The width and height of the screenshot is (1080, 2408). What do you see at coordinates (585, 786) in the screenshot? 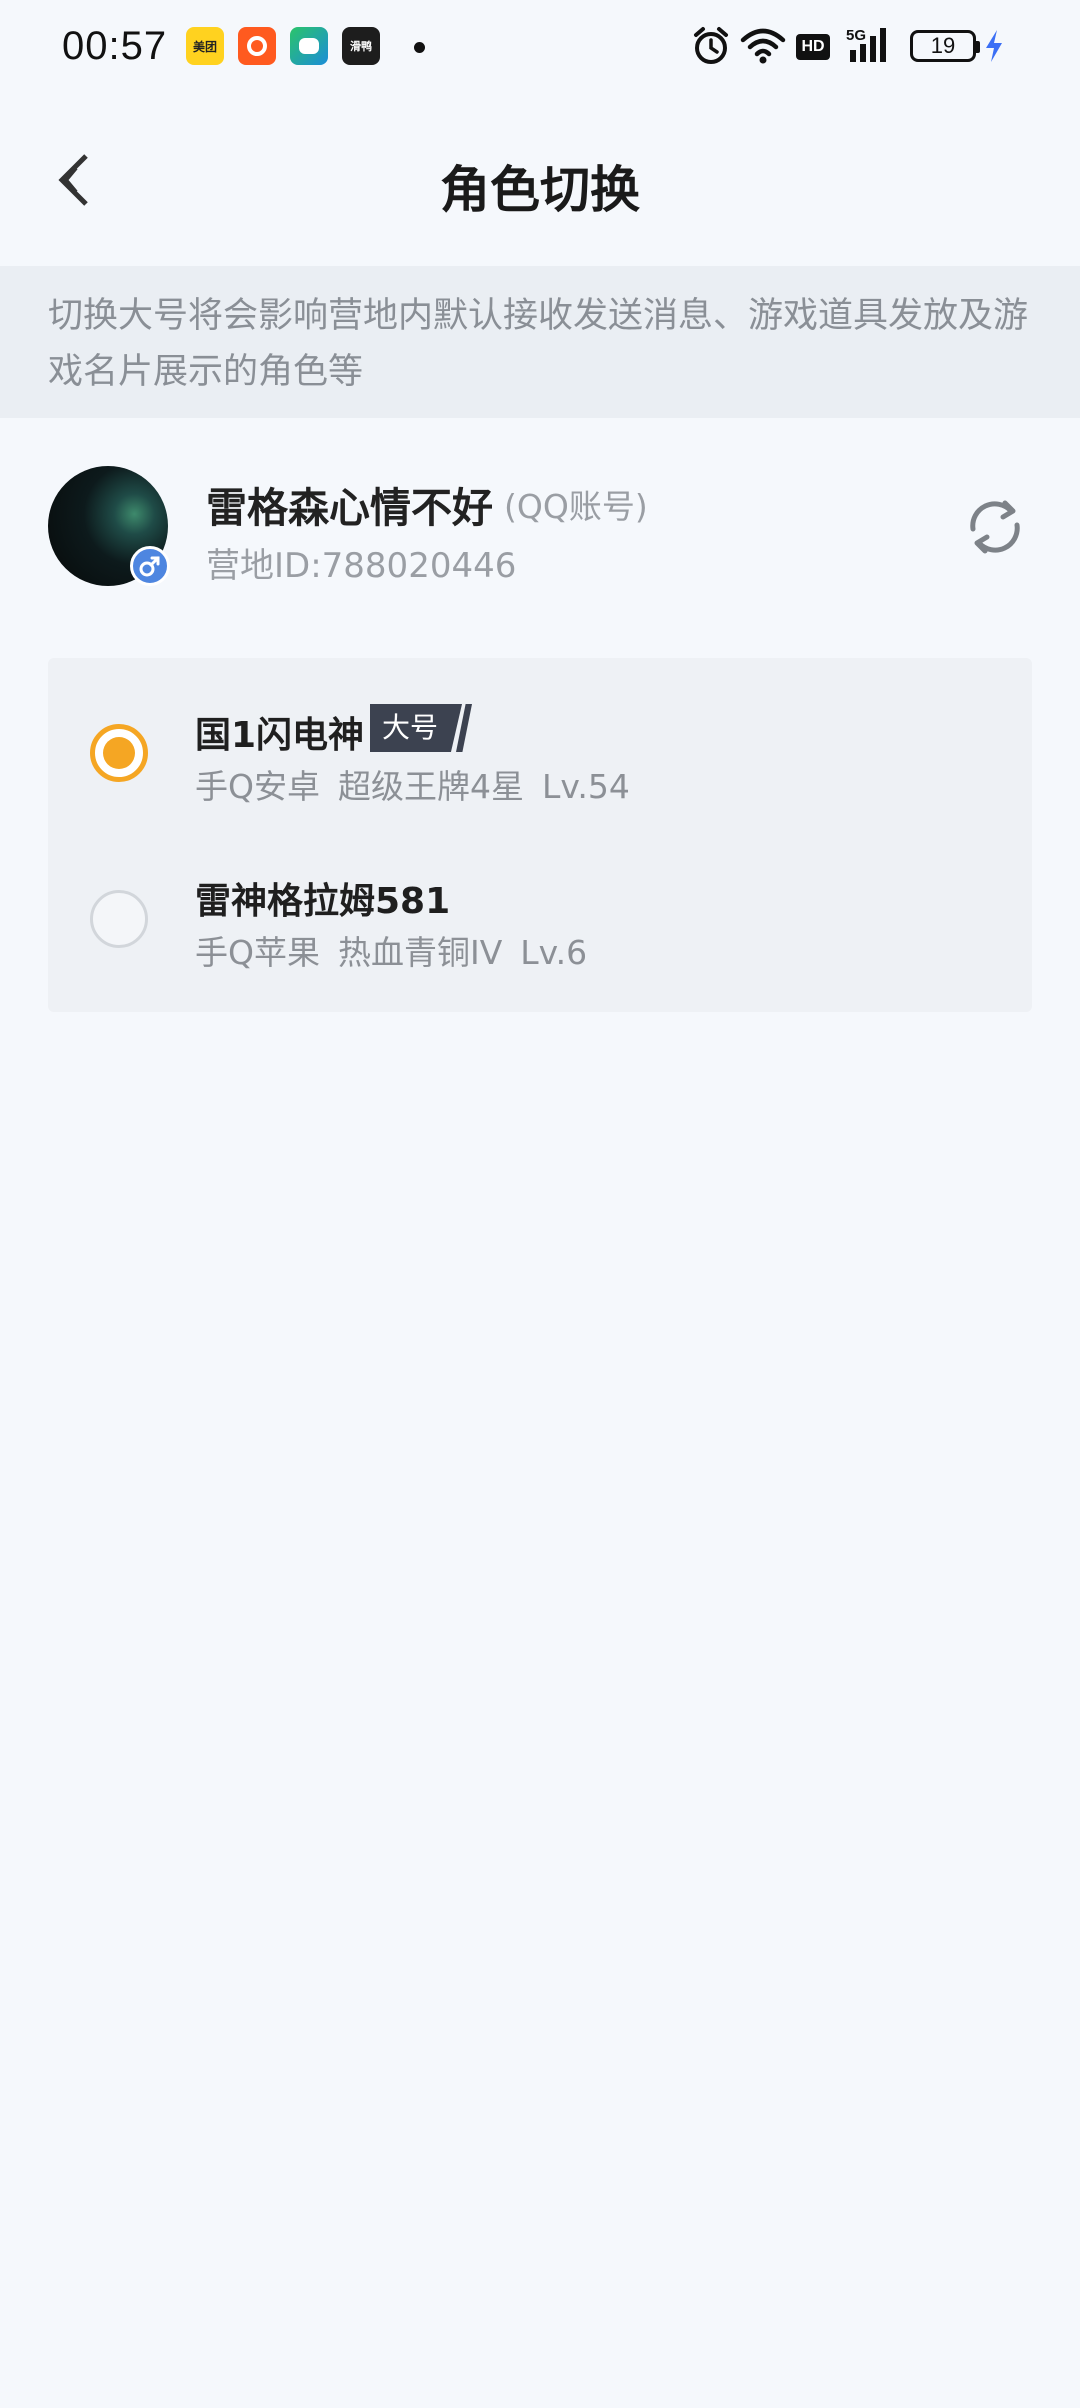
I see `role-level: Lv.54` at bounding box center [585, 786].